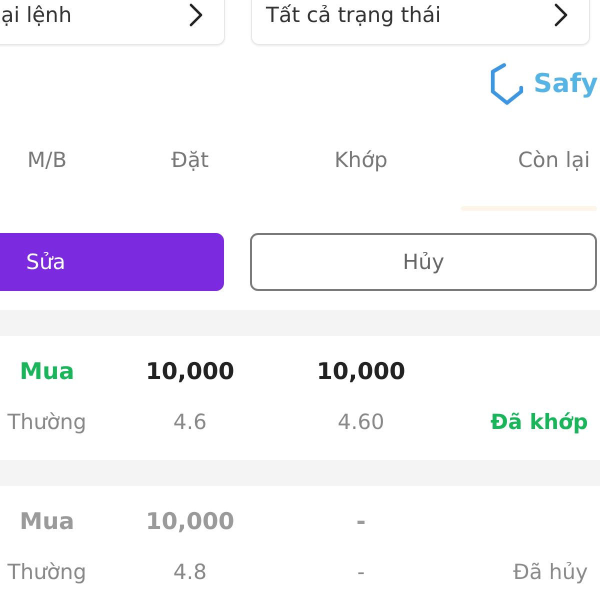  Describe the element at coordinates (112, 262) in the screenshot. I see `action-button: Sửa` at that location.